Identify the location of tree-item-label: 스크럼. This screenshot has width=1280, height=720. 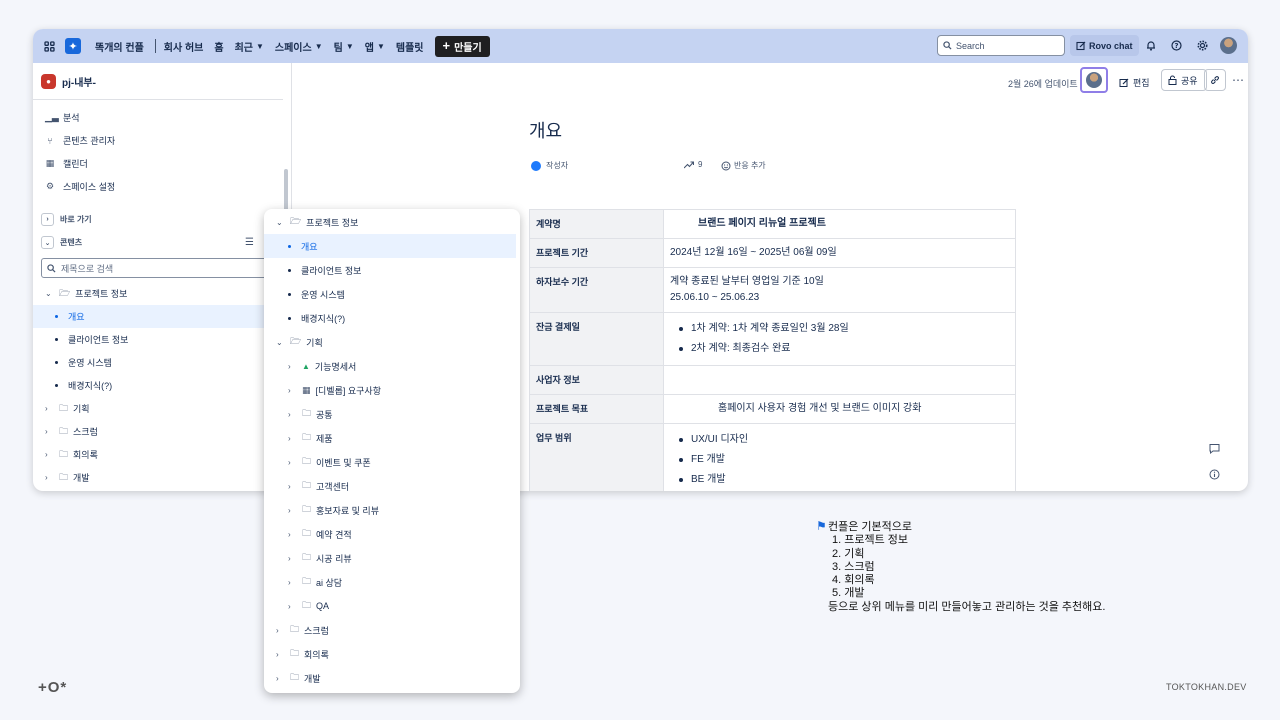
(85, 432).